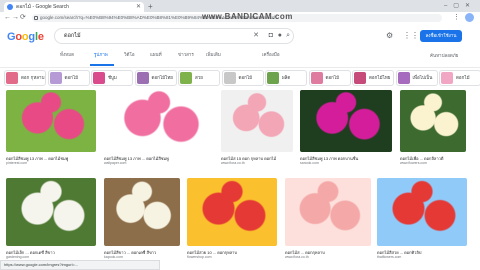  Describe the element at coordinates (422, 77) in the screenshot. I see `chip-label: เพื่อไปเป็น` at that location.